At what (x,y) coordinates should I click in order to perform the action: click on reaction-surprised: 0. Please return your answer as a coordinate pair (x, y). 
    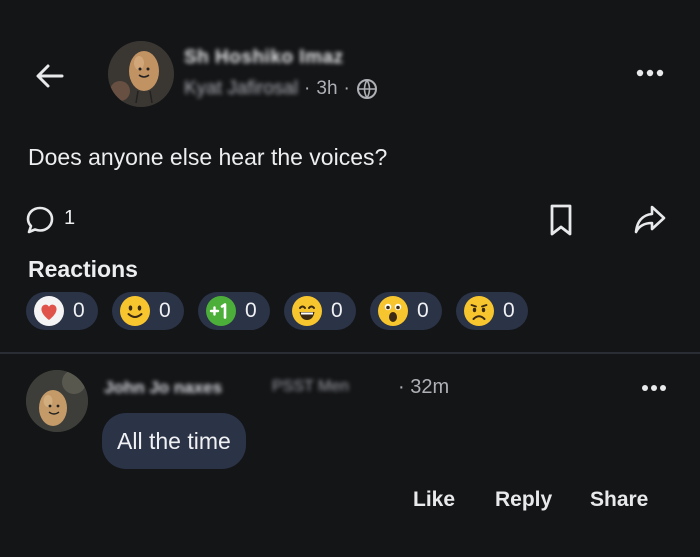
    Looking at the image, I should click on (406, 311).